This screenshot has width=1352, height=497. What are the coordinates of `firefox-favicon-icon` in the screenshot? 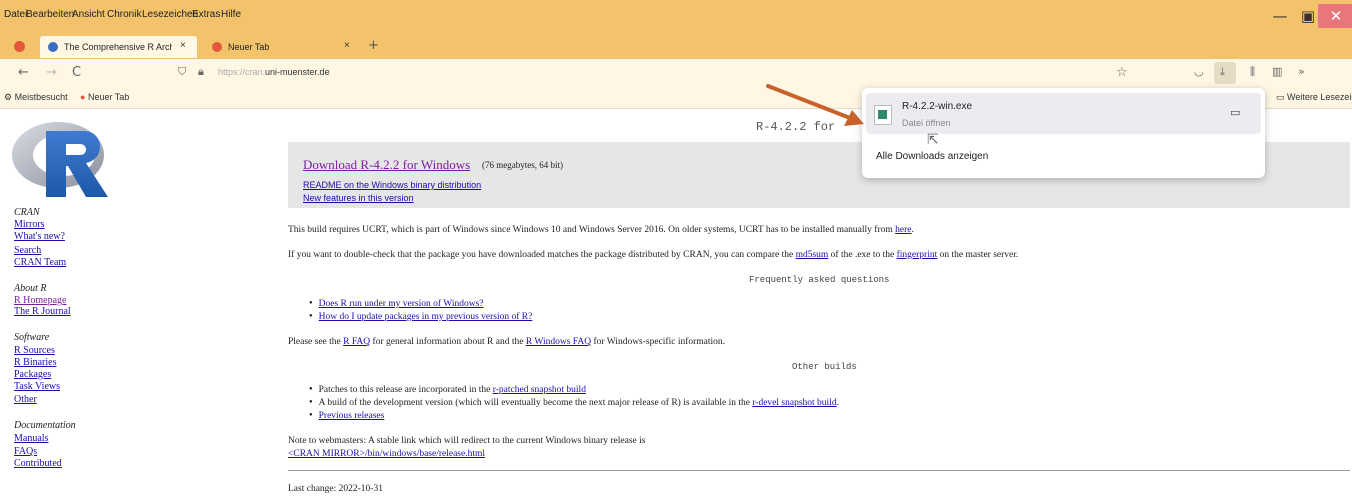 It's located at (217, 47).